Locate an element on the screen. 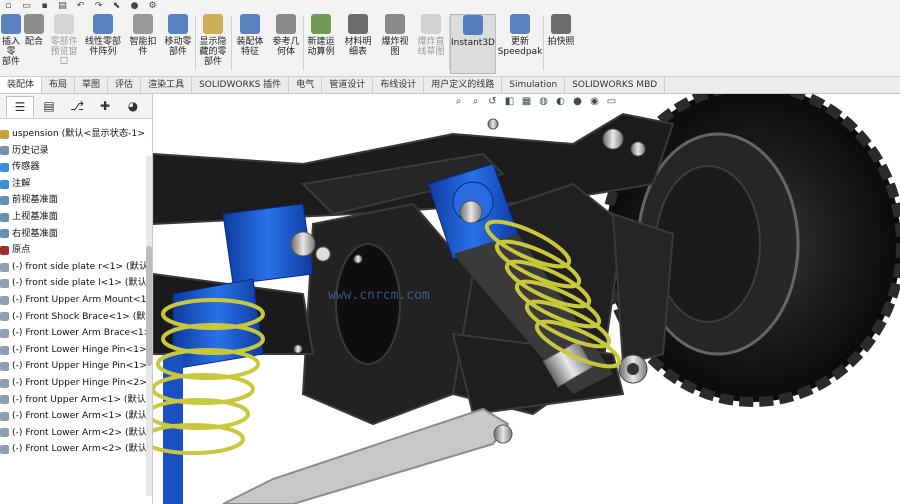 The height and width of the screenshot is (504, 900). motion-study-icon is located at coordinates (321, 24).